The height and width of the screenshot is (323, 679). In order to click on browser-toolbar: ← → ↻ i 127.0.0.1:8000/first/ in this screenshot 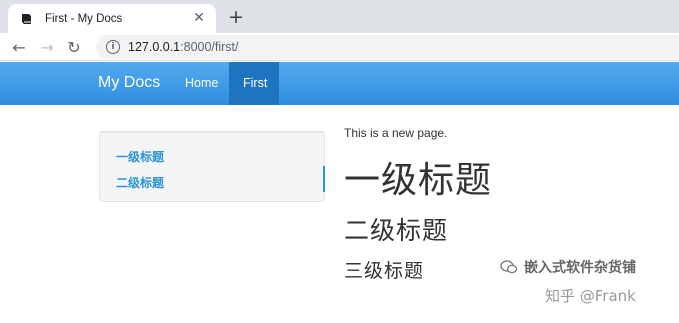, I will do `click(339, 47)`.